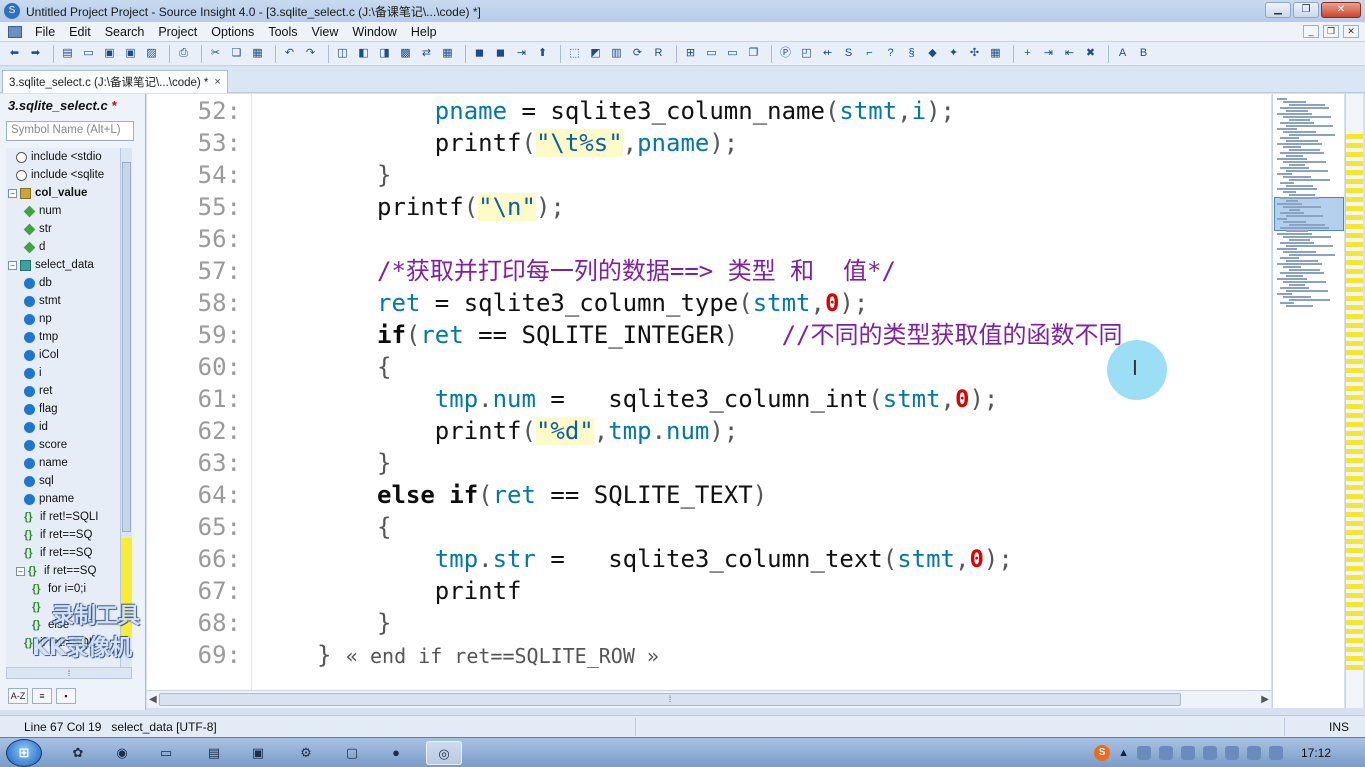 Image resolution: width=1365 pixels, height=767 pixels. What do you see at coordinates (1102, 753) in the screenshot?
I see `ime-icon: S` at bounding box center [1102, 753].